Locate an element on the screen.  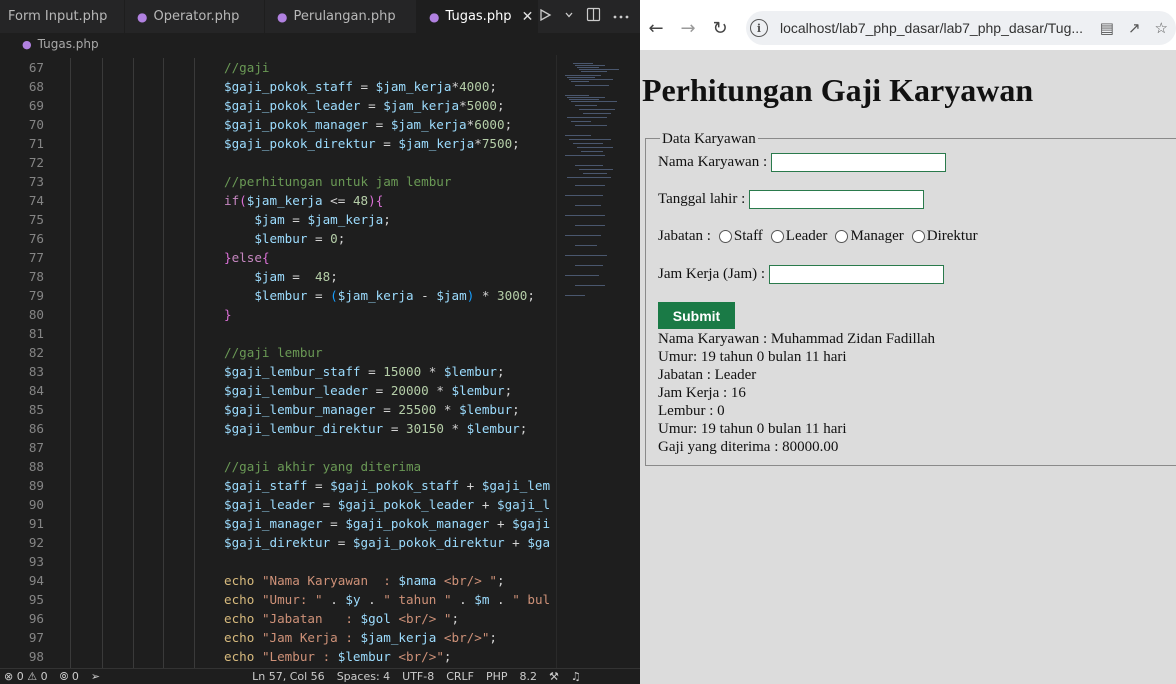
problems-indicator: ⊗ 0 ⚠ 0 is located at coordinates (26, 676).